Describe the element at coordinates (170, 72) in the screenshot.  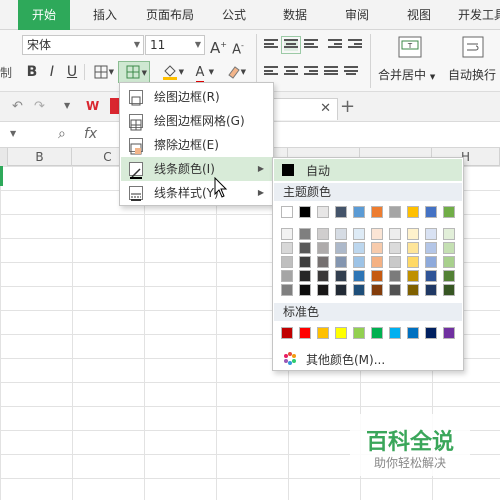
I see `fill-color-button: ▼` at that location.